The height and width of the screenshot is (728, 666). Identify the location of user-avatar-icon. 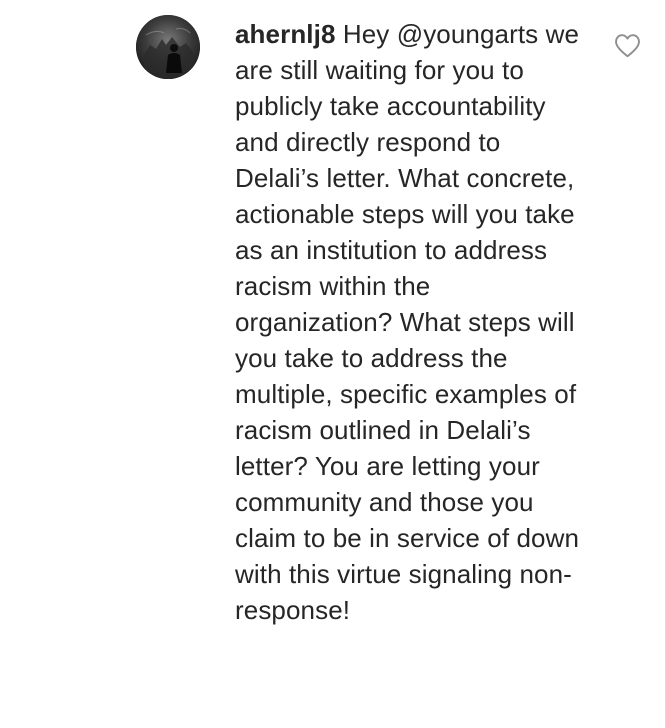
(168, 47).